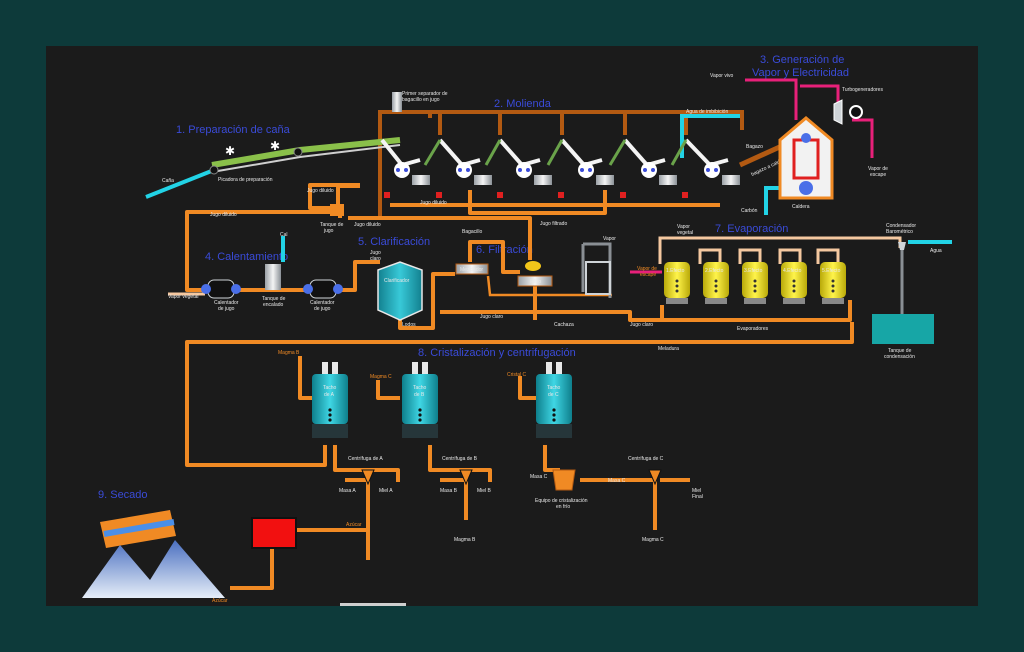 The image size is (1024, 652). What do you see at coordinates (226, 309) in the screenshot?
I see `label-calentador-1b: de jugo` at bounding box center [226, 309].